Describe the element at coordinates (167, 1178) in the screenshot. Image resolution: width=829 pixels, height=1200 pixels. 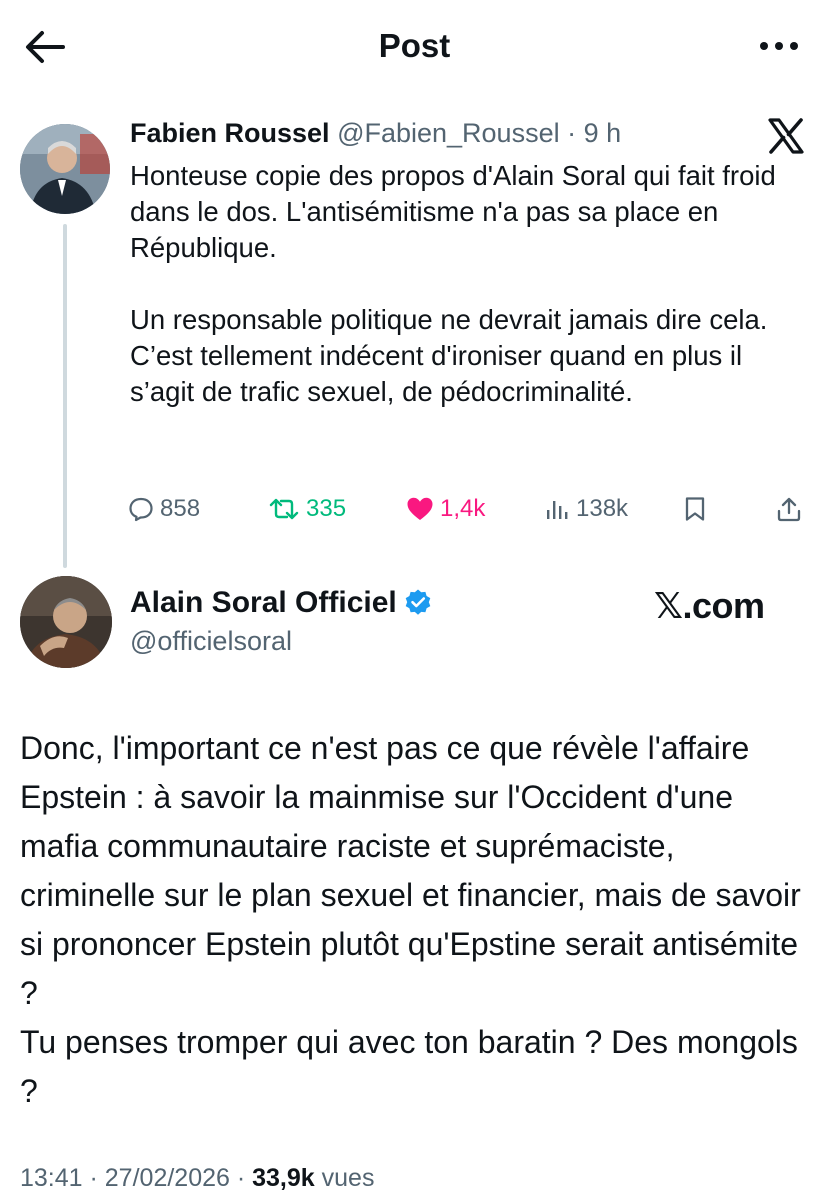
I see `tweet-date: 27/02/2026` at that location.